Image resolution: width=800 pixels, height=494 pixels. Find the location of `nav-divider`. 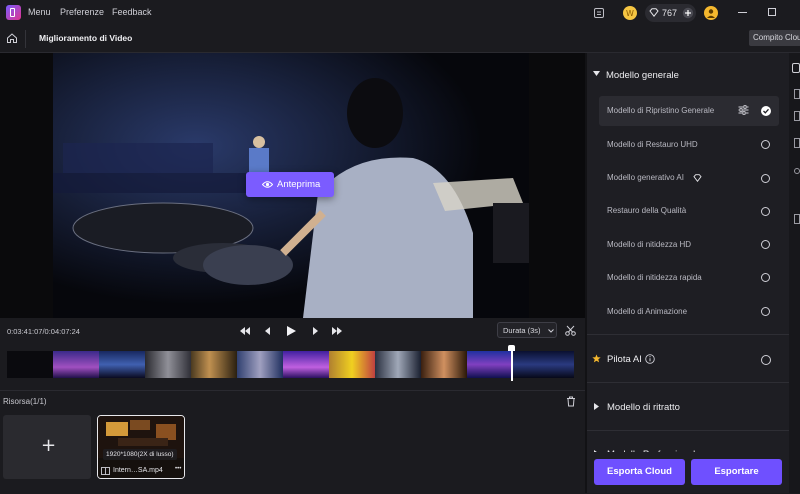

nav-divider is located at coordinates (25, 39).